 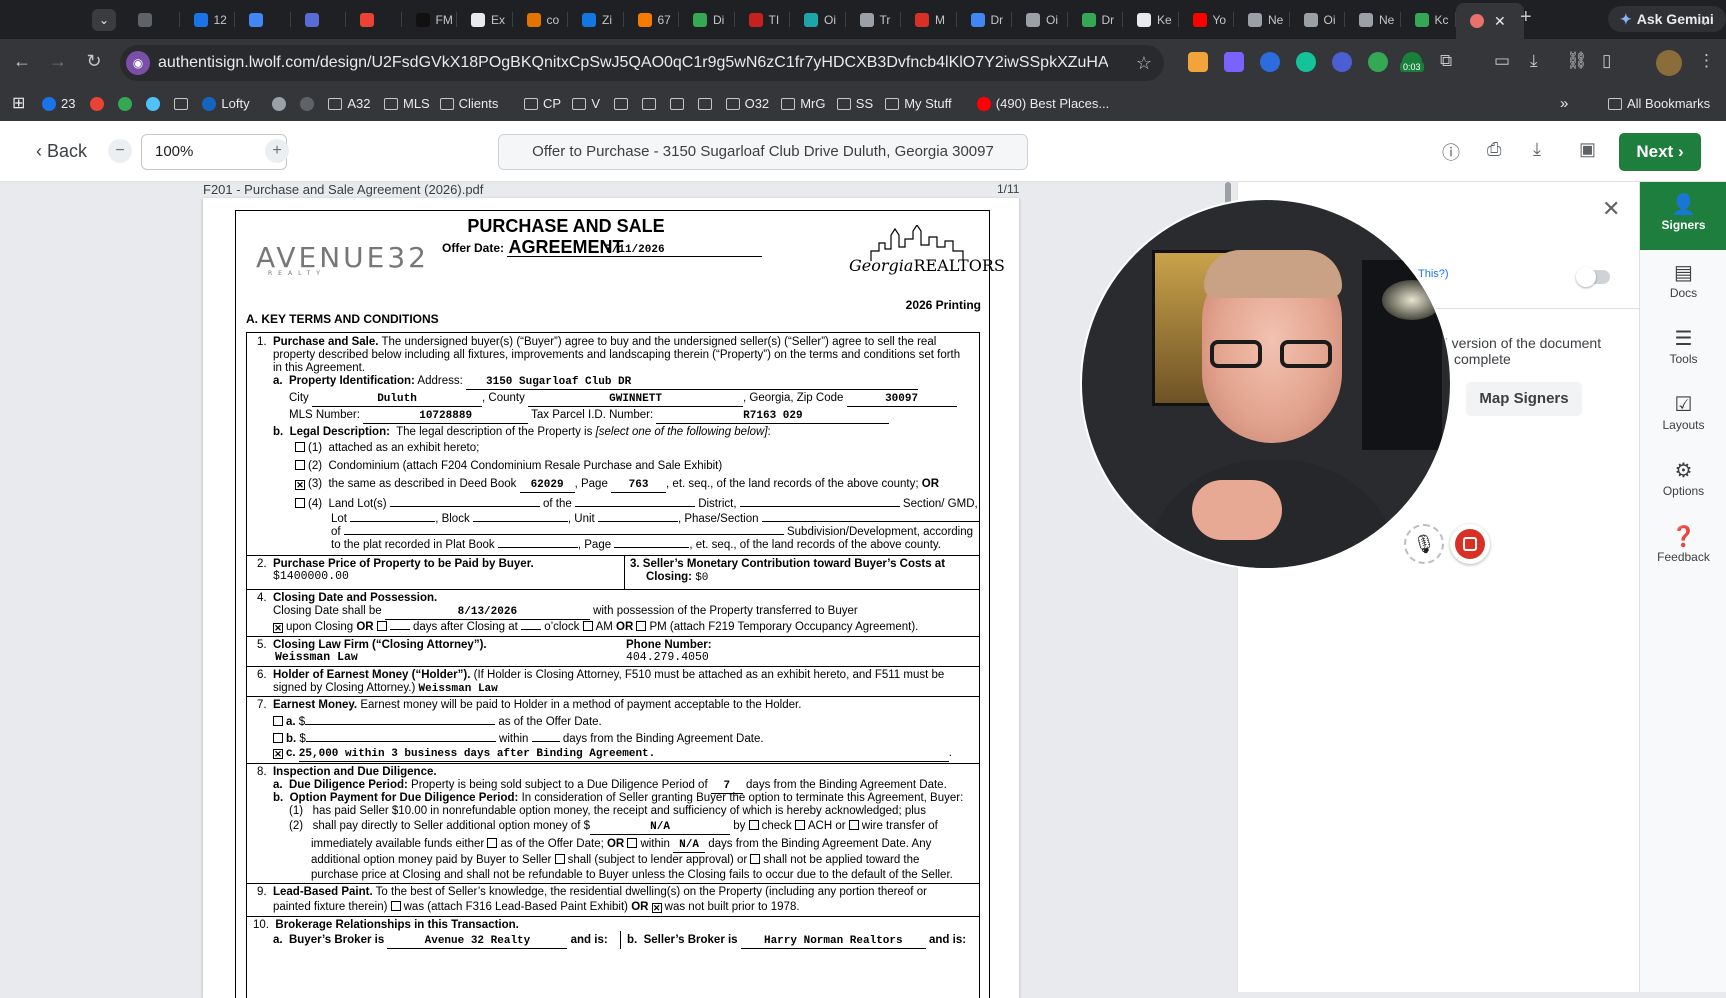 I want to click on browser-tab: Di, so click(x=707, y=19).